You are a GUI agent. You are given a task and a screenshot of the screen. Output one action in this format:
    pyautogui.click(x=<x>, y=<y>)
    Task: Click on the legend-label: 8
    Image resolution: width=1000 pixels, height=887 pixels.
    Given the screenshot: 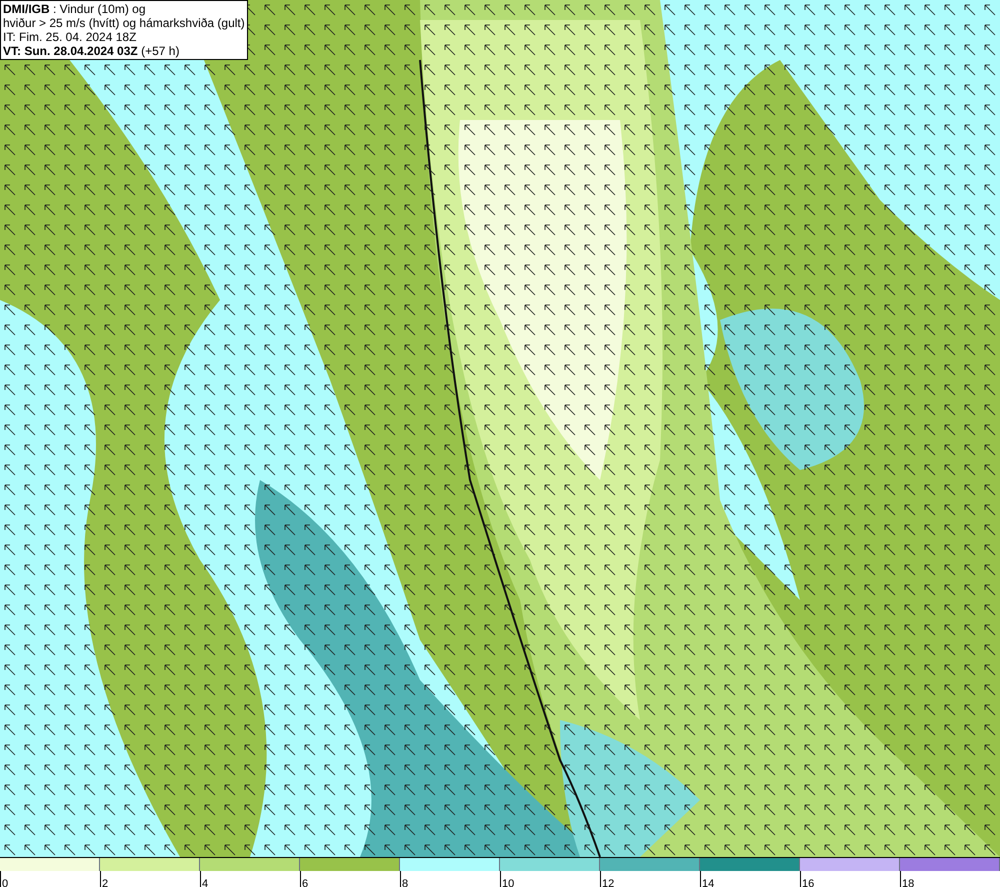 What is the action you would take?
    pyautogui.click(x=404, y=882)
    